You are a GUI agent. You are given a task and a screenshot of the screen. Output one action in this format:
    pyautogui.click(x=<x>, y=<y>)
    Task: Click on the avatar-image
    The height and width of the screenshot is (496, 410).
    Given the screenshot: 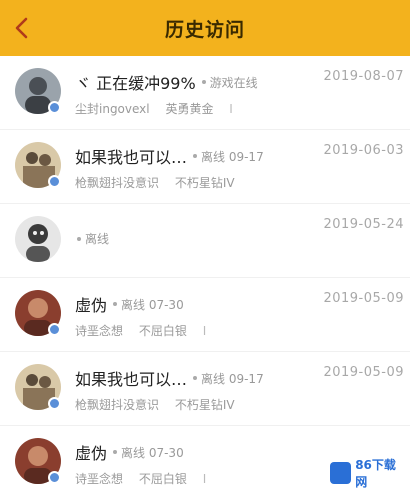 What is the action you would take?
    pyautogui.click(x=38, y=239)
    